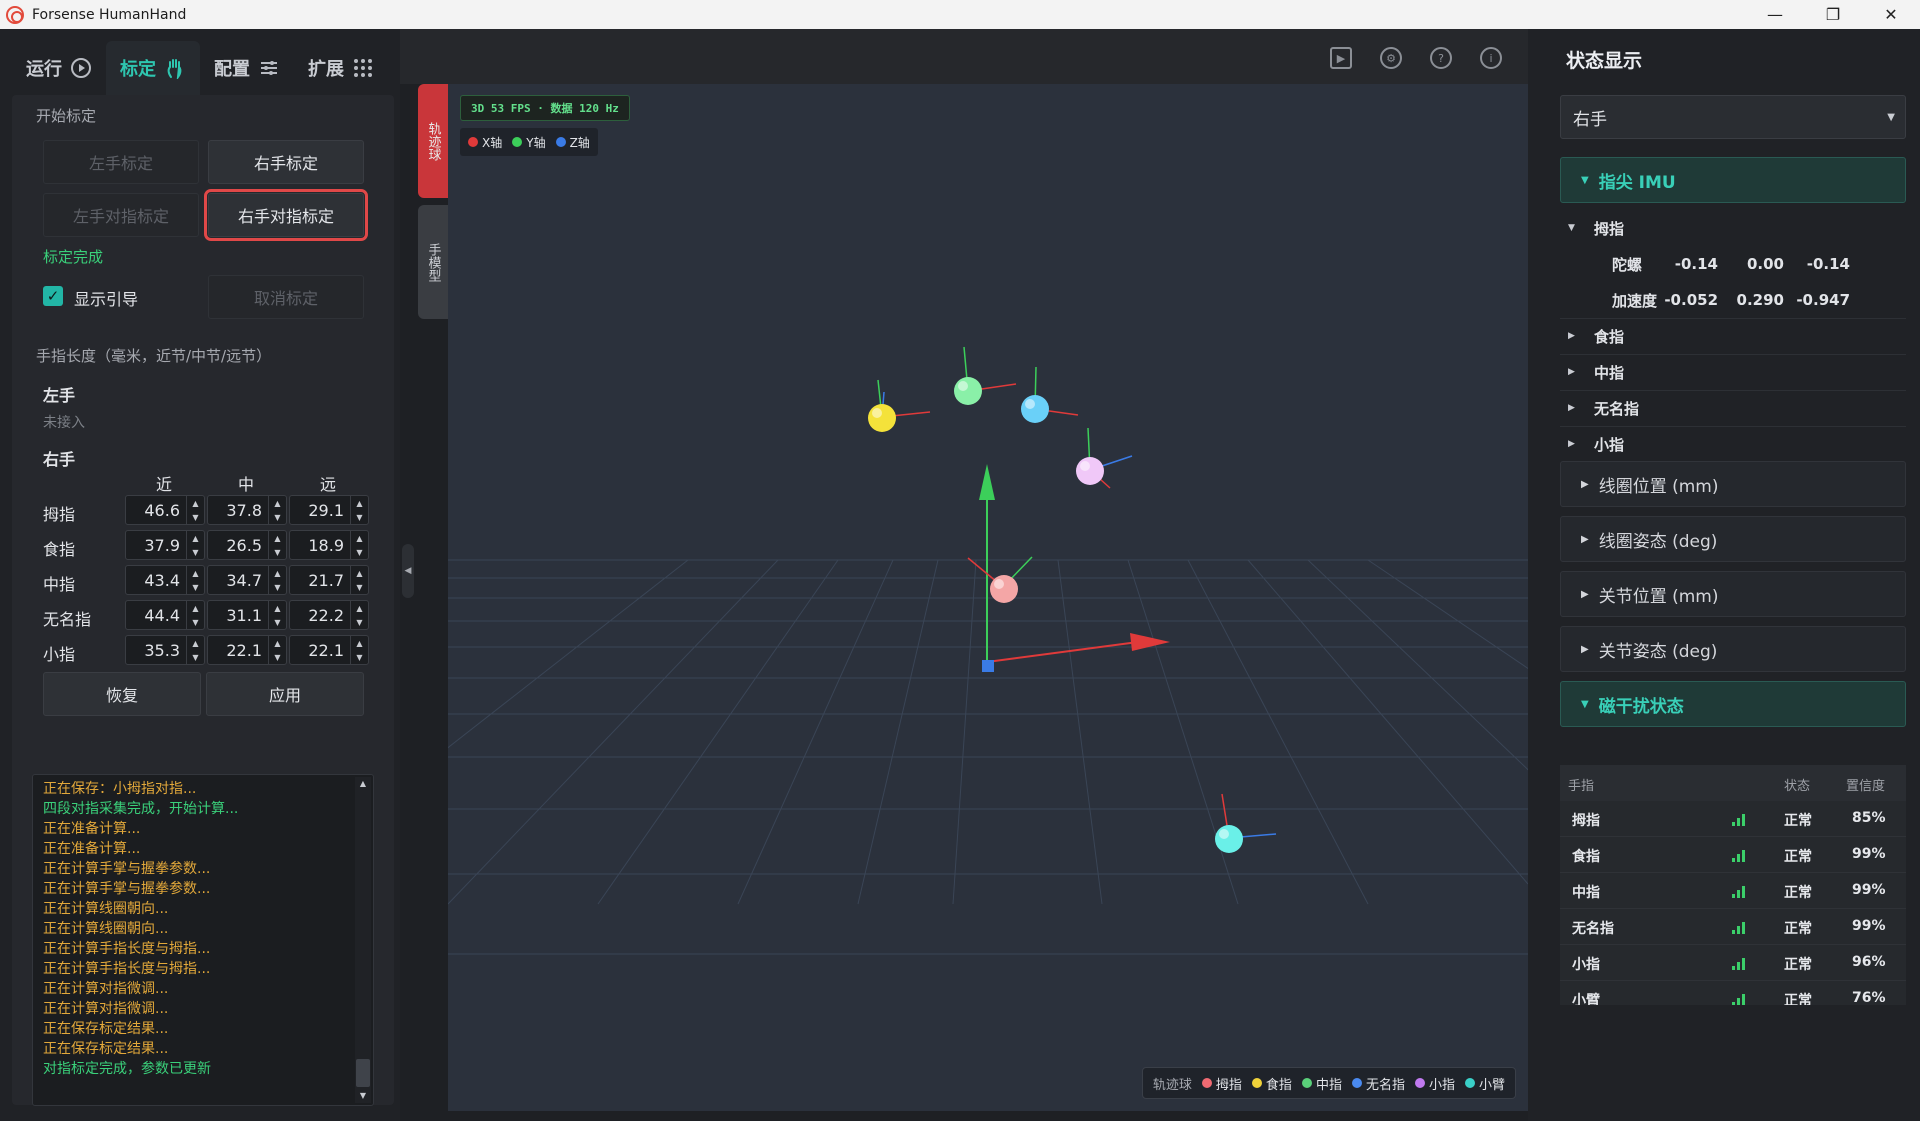 The height and width of the screenshot is (1121, 1920). I want to click on magnetic-interference-group-header: ▼ 磁干扰状态, so click(1733, 704).